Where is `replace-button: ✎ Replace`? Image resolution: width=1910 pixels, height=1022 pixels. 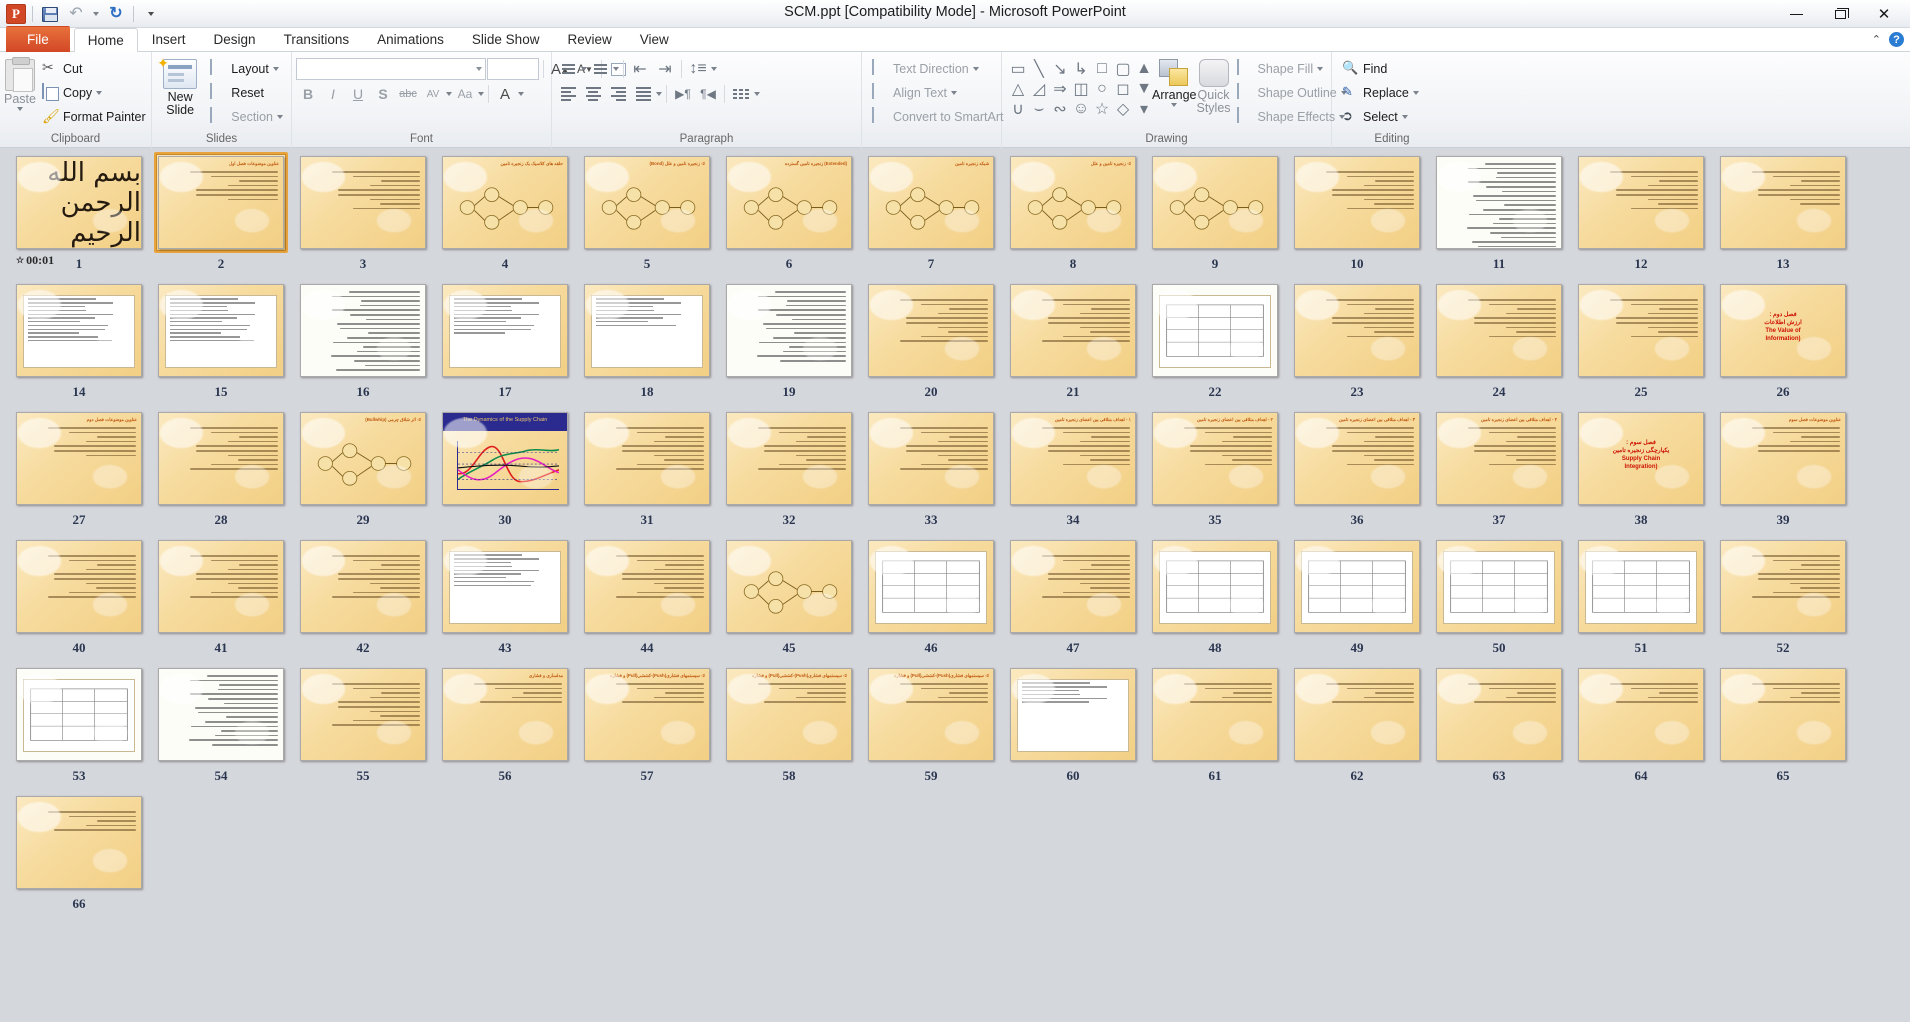
replace-button: ✎ Replace is located at coordinates (1380, 92).